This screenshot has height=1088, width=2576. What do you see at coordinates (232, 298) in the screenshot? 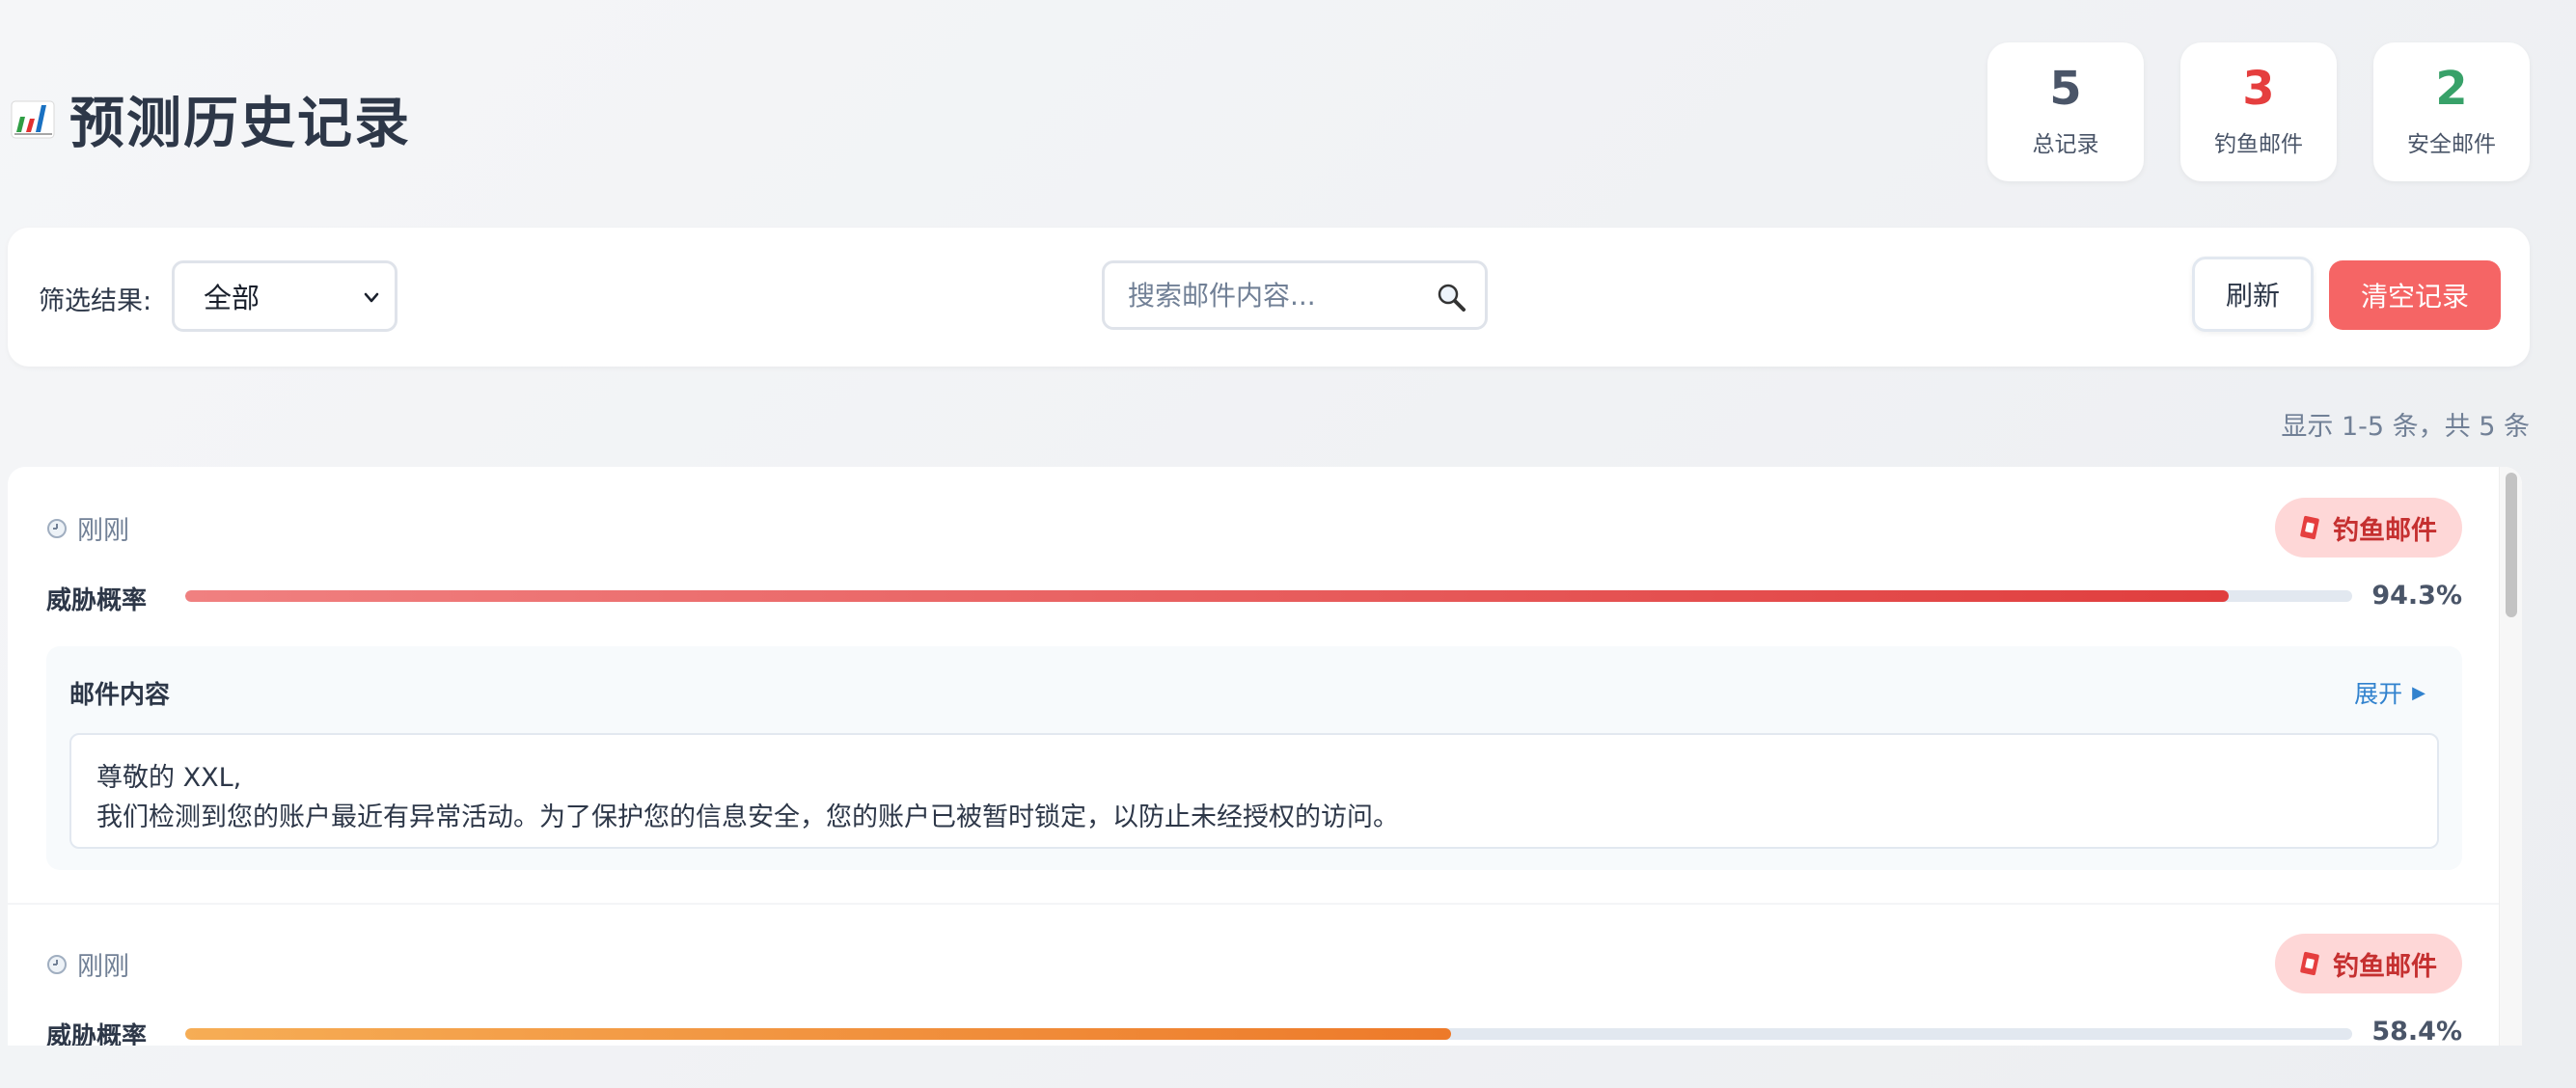
I see `filter-selected-value: 全部` at bounding box center [232, 298].